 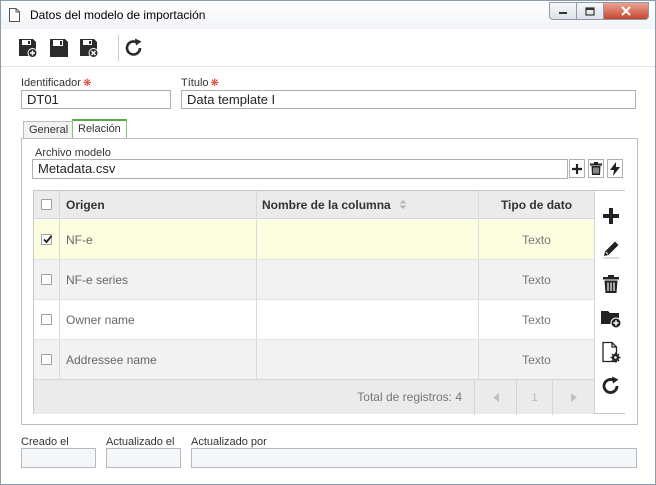 I want to click on document-gear-icon, so click(x=611, y=352).